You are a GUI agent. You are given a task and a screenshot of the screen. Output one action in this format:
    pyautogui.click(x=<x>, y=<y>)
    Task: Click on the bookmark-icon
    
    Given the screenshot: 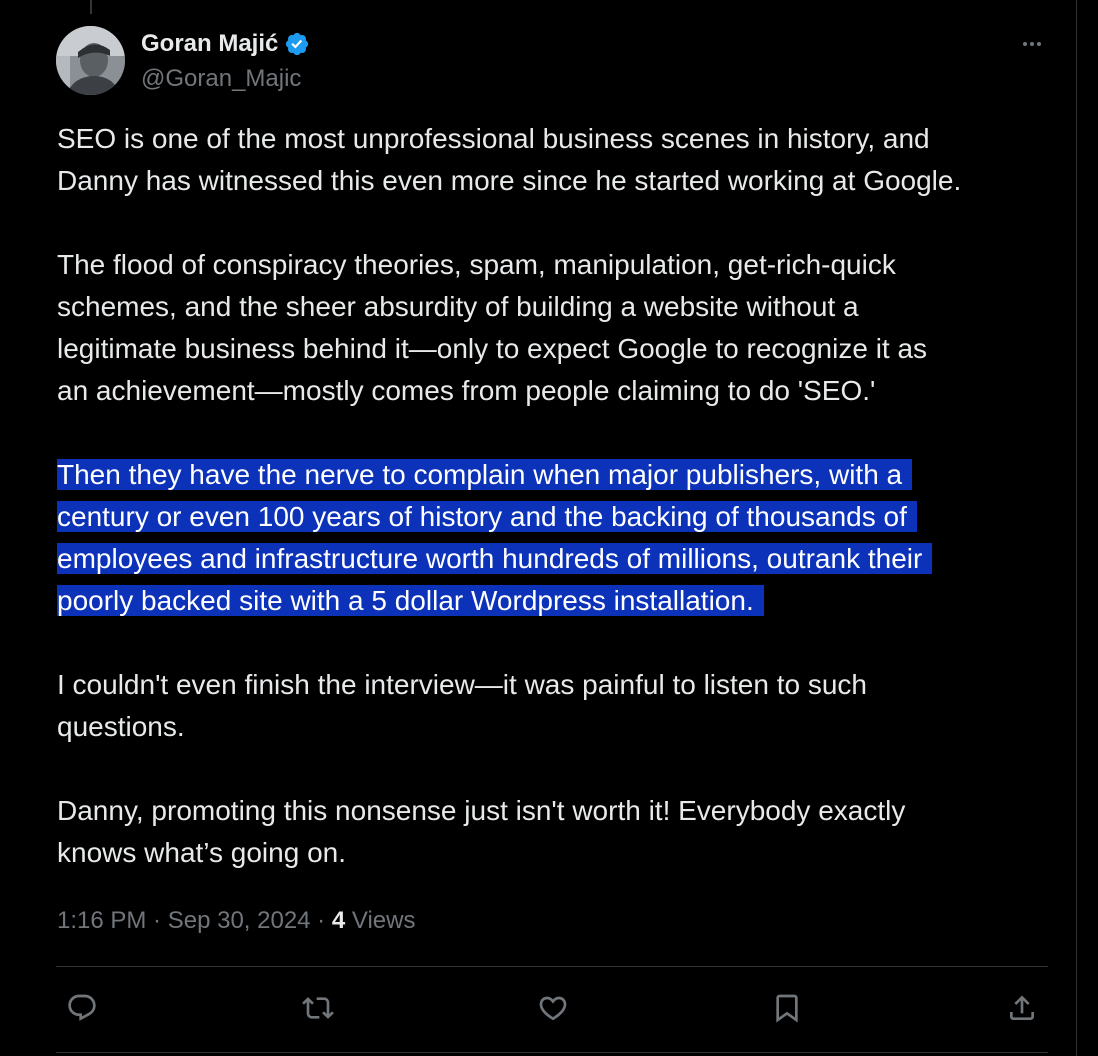 What is the action you would take?
    pyautogui.click(x=787, y=1008)
    